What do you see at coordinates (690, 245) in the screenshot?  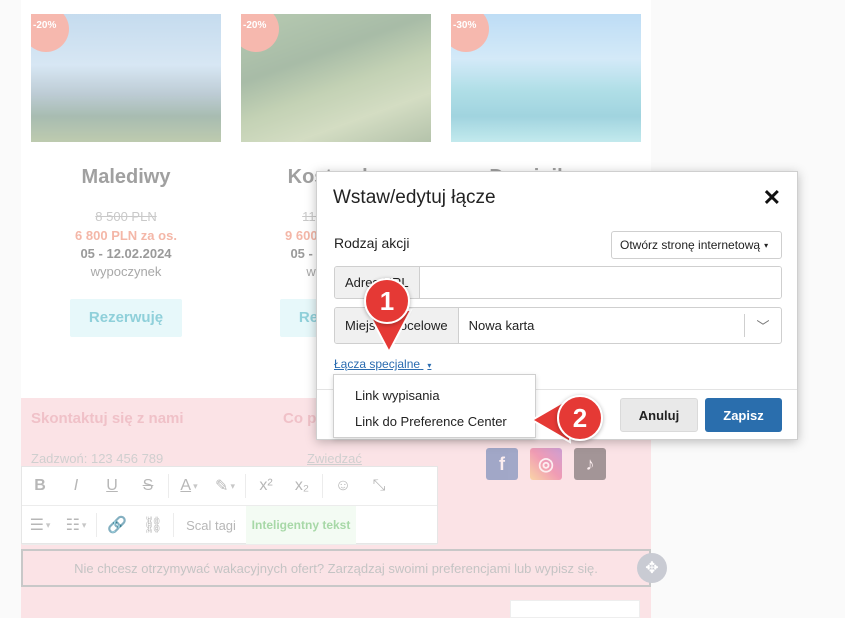 I see `action-type-value: Otwórz stronę internetową` at bounding box center [690, 245].